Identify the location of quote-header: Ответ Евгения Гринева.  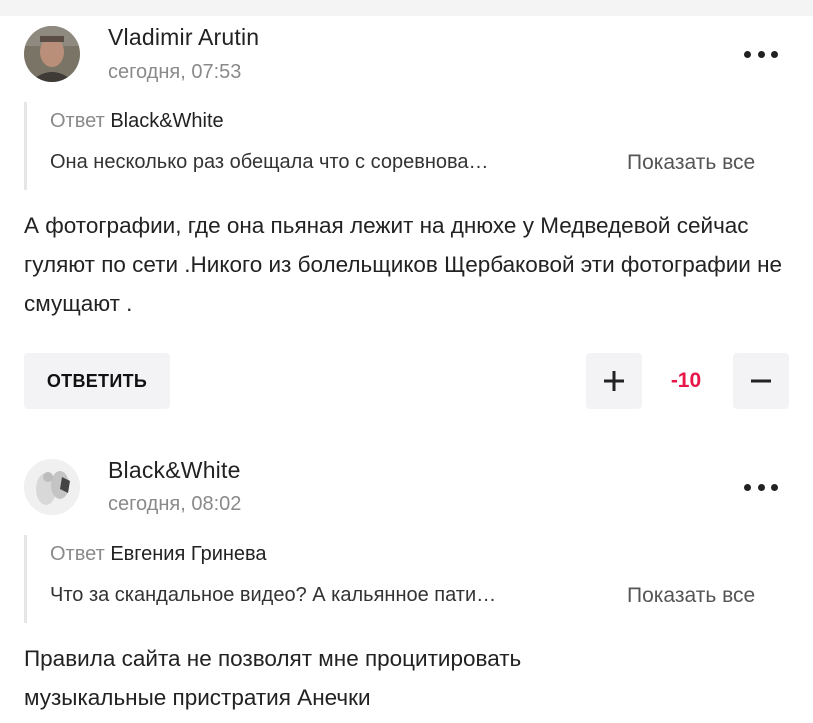
(158, 554).